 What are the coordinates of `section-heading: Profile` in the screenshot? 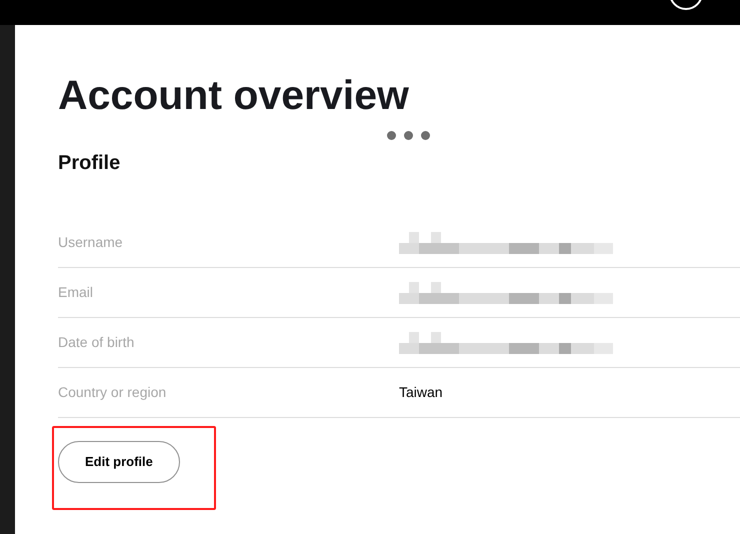 It's located at (89, 163).